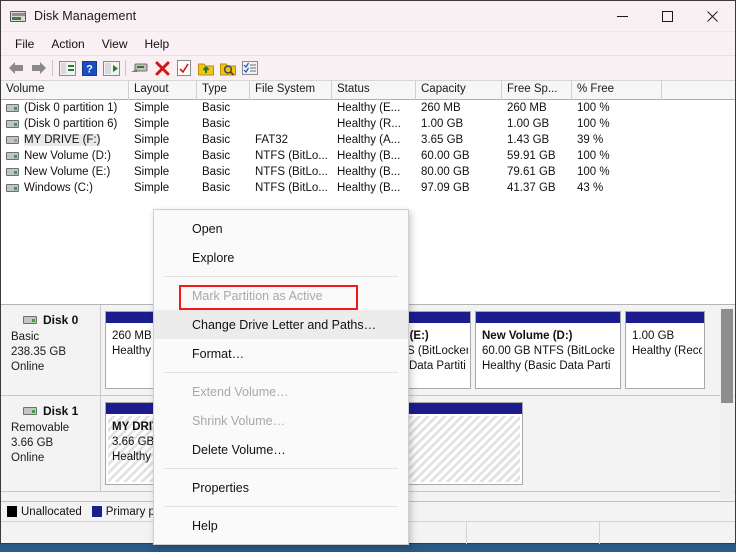  Describe the element at coordinates (67, 156) in the screenshot. I see `volume-label: New Volume (D:)` at that location.